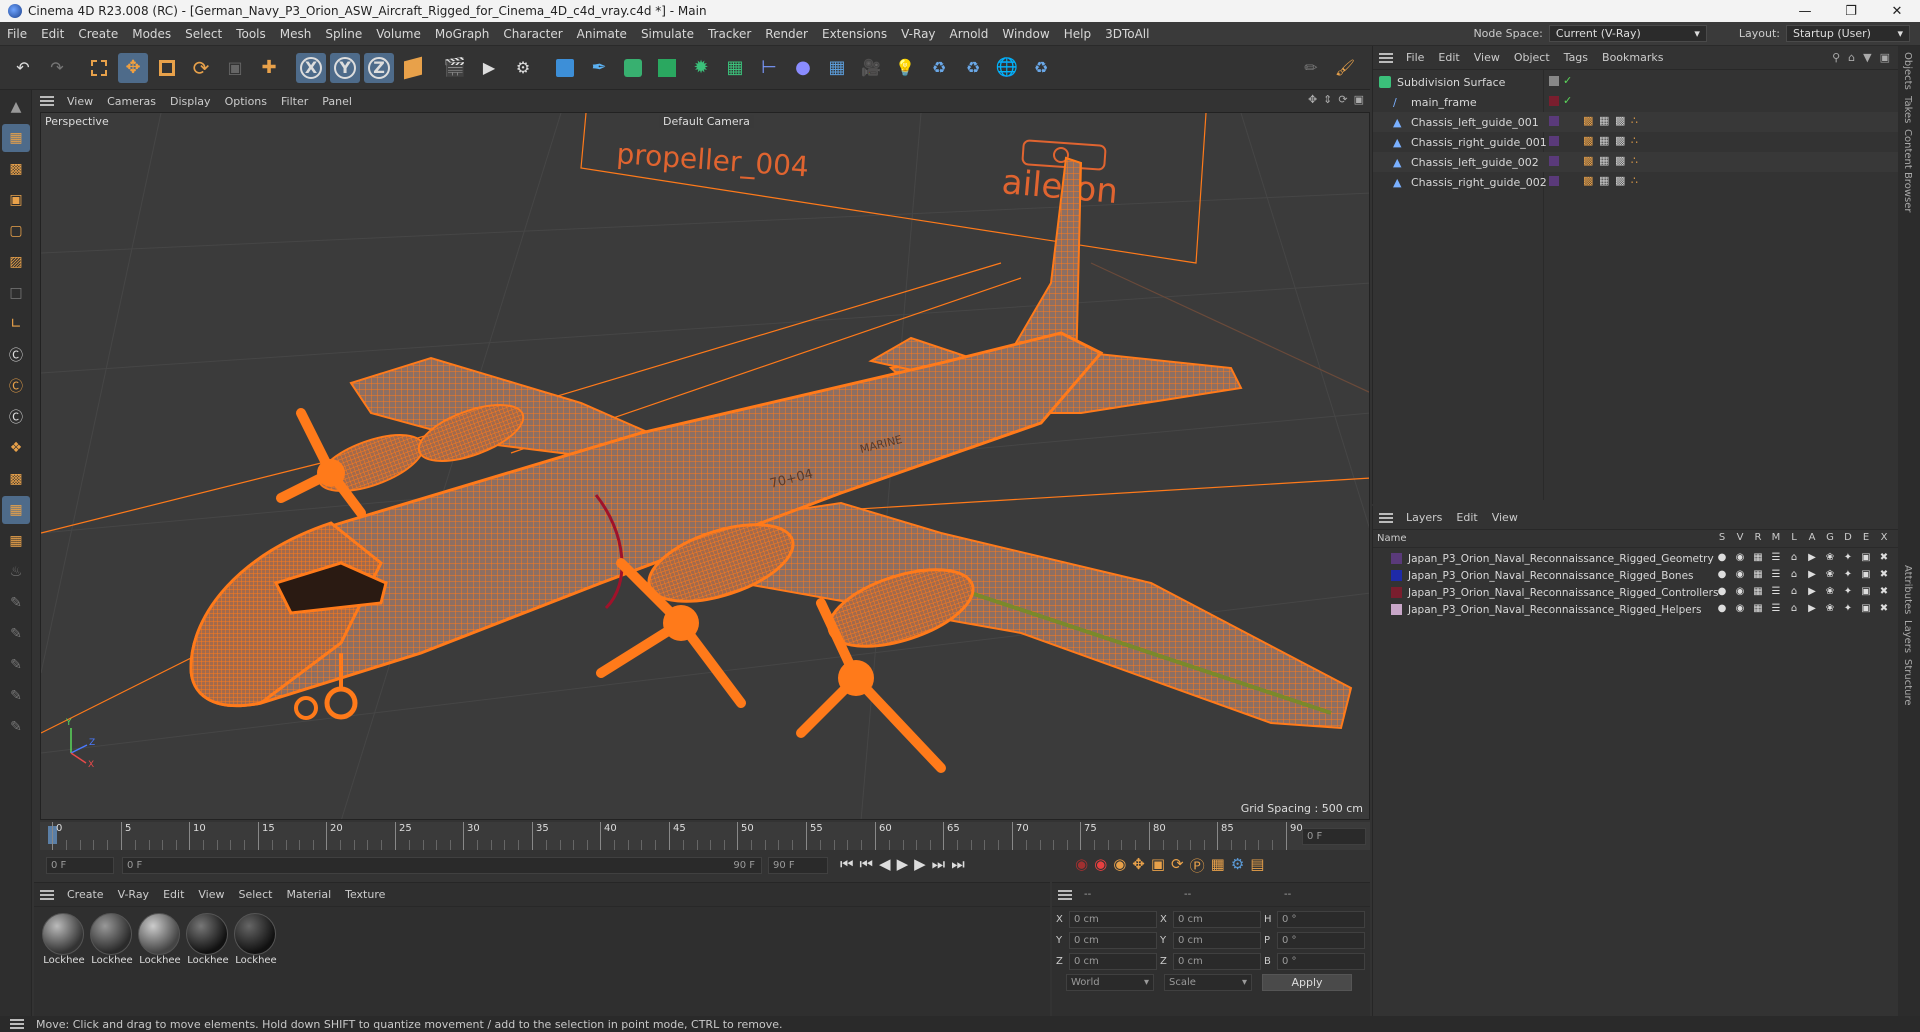 The image size is (1920, 1032). I want to click on mograph-button: ▦, so click(735, 68).